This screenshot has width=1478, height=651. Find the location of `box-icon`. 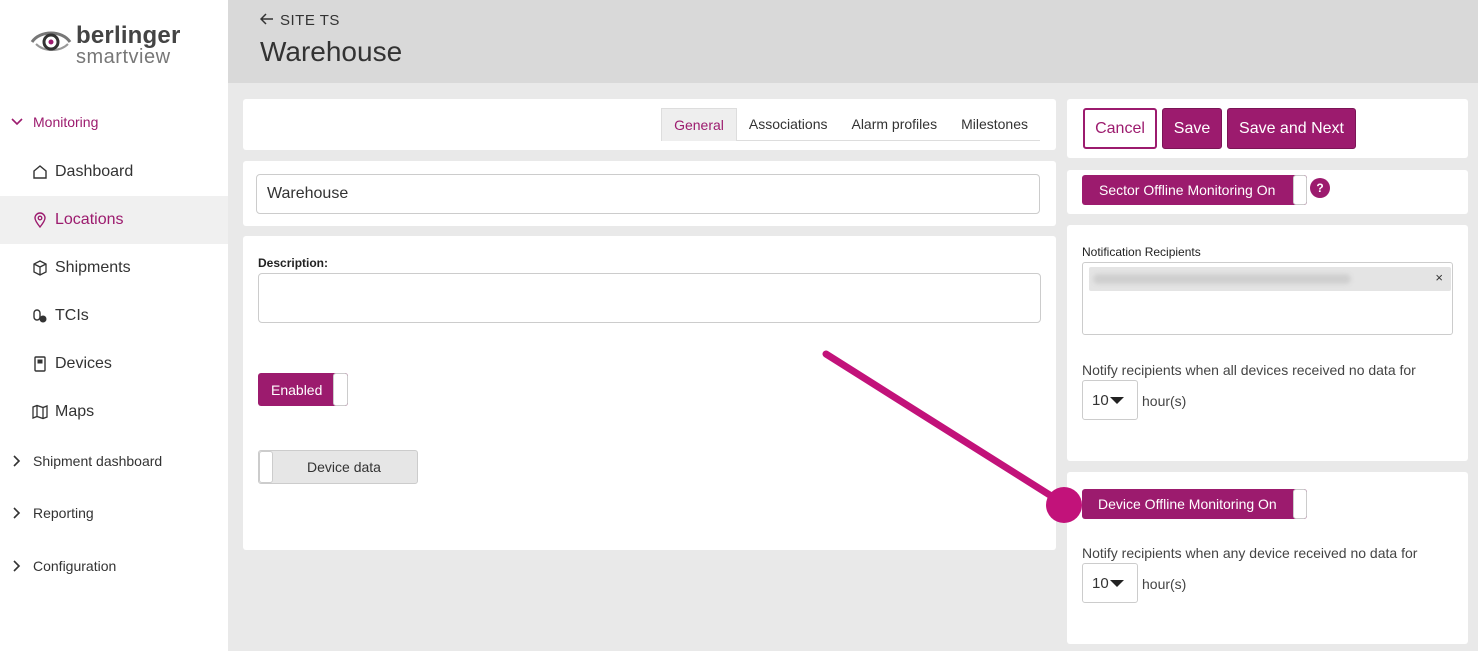

box-icon is located at coordinates (40, 268).